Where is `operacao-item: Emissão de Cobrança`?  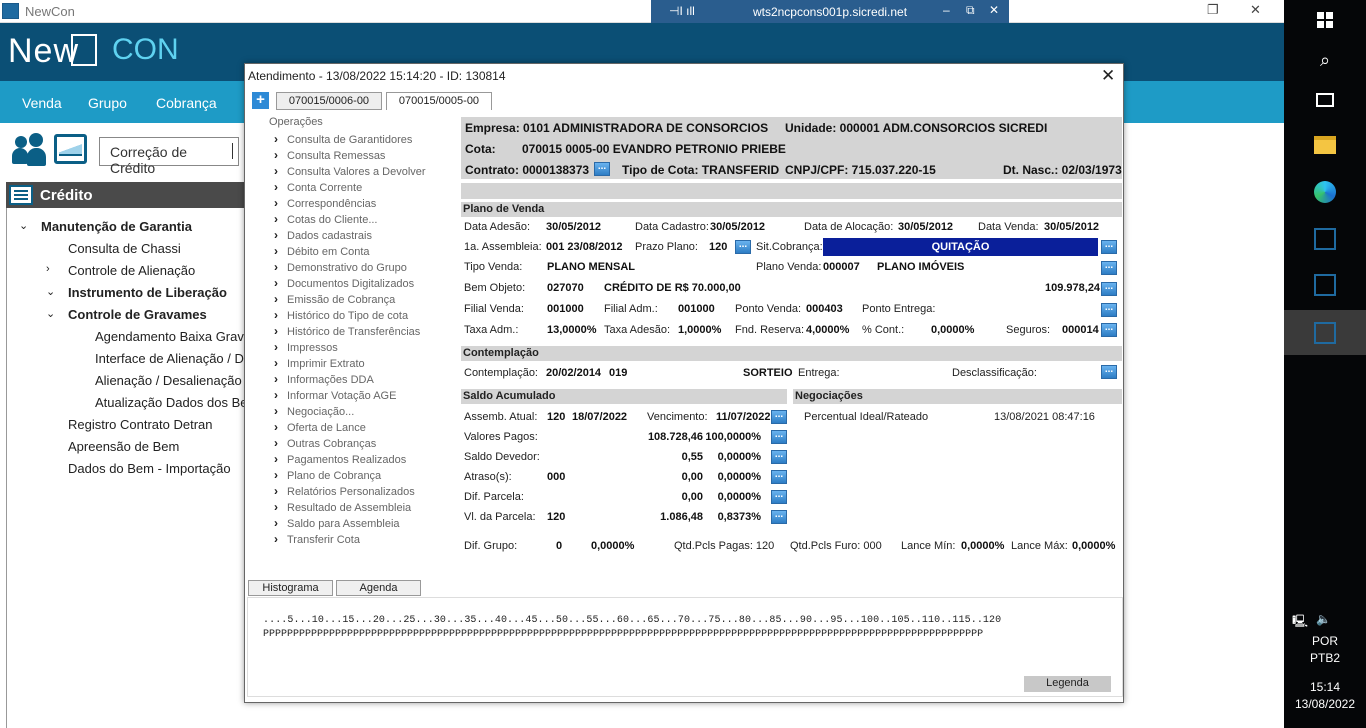 operacao-item: Emissão de Cobrança is located at coordinates (334, 299).